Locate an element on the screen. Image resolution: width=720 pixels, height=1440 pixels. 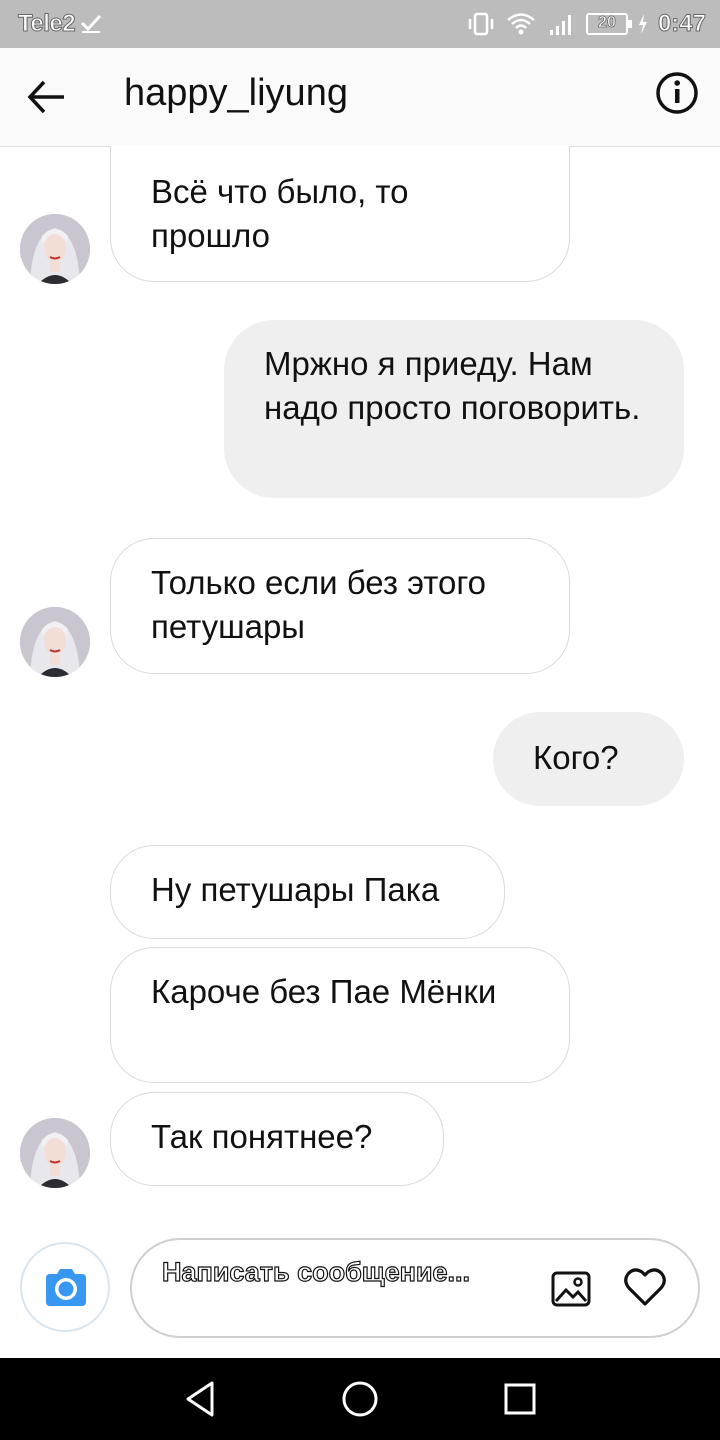
system-navigation-bar is located at coordinates (360, 1399).